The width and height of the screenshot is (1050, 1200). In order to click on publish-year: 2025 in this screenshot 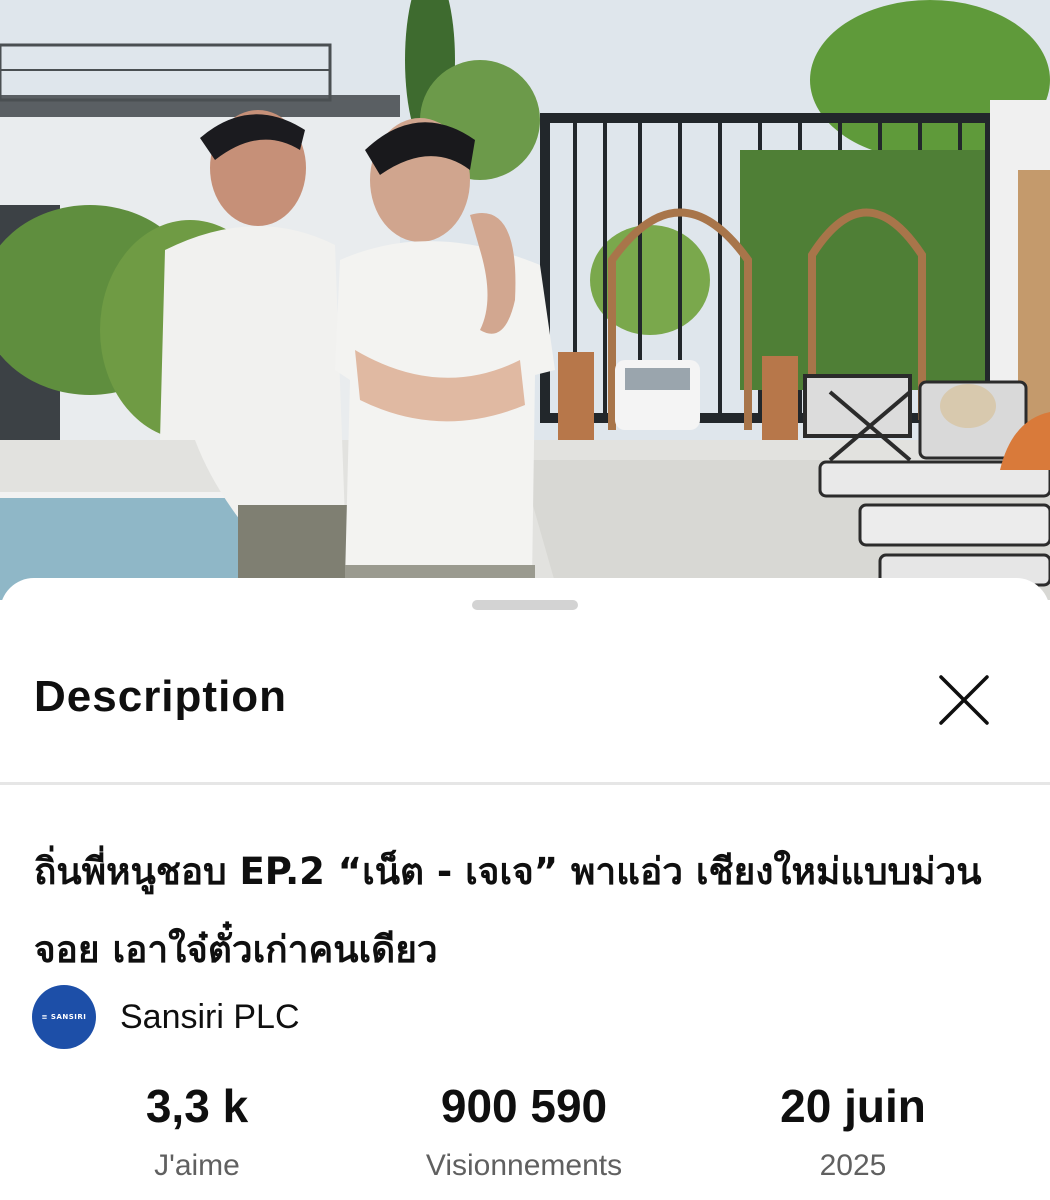, I will do `click(853, 1165)`.